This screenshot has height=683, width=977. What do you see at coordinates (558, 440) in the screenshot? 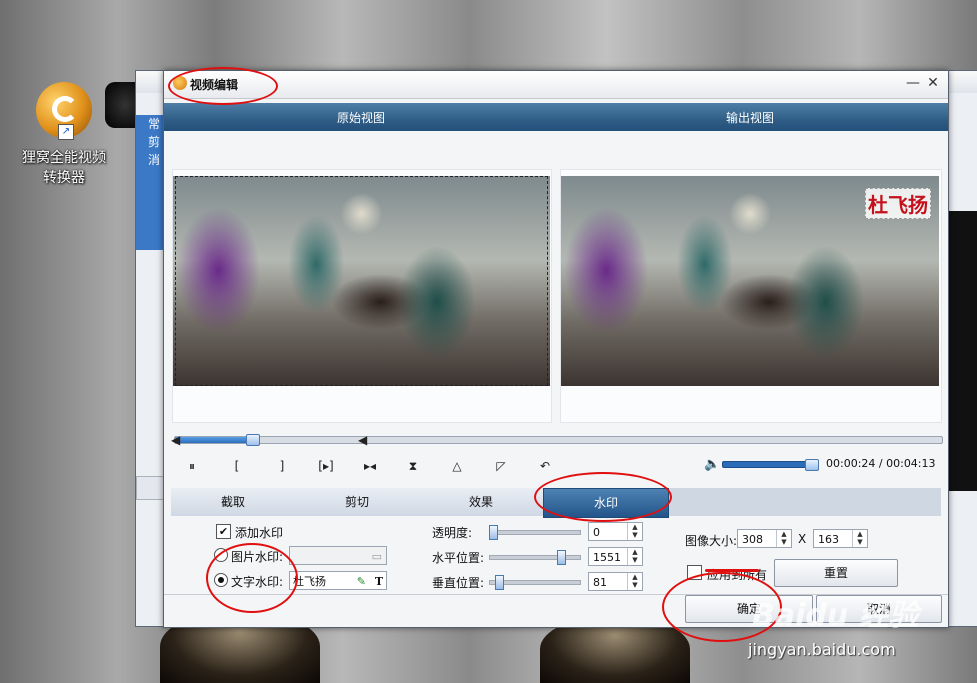
I see `timeline-track` at bounding box center [558, 440].